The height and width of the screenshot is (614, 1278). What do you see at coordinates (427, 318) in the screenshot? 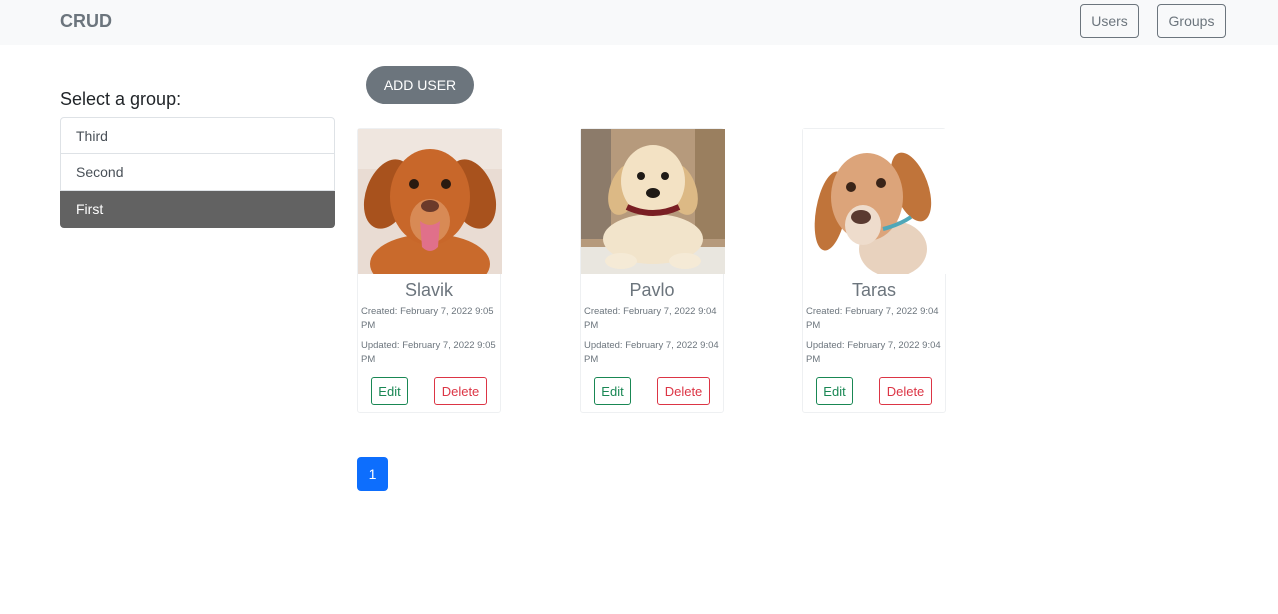
I see `created-timestamp: Created: February 7, 2022 9:05 PM` at bounding box center [427, 318].